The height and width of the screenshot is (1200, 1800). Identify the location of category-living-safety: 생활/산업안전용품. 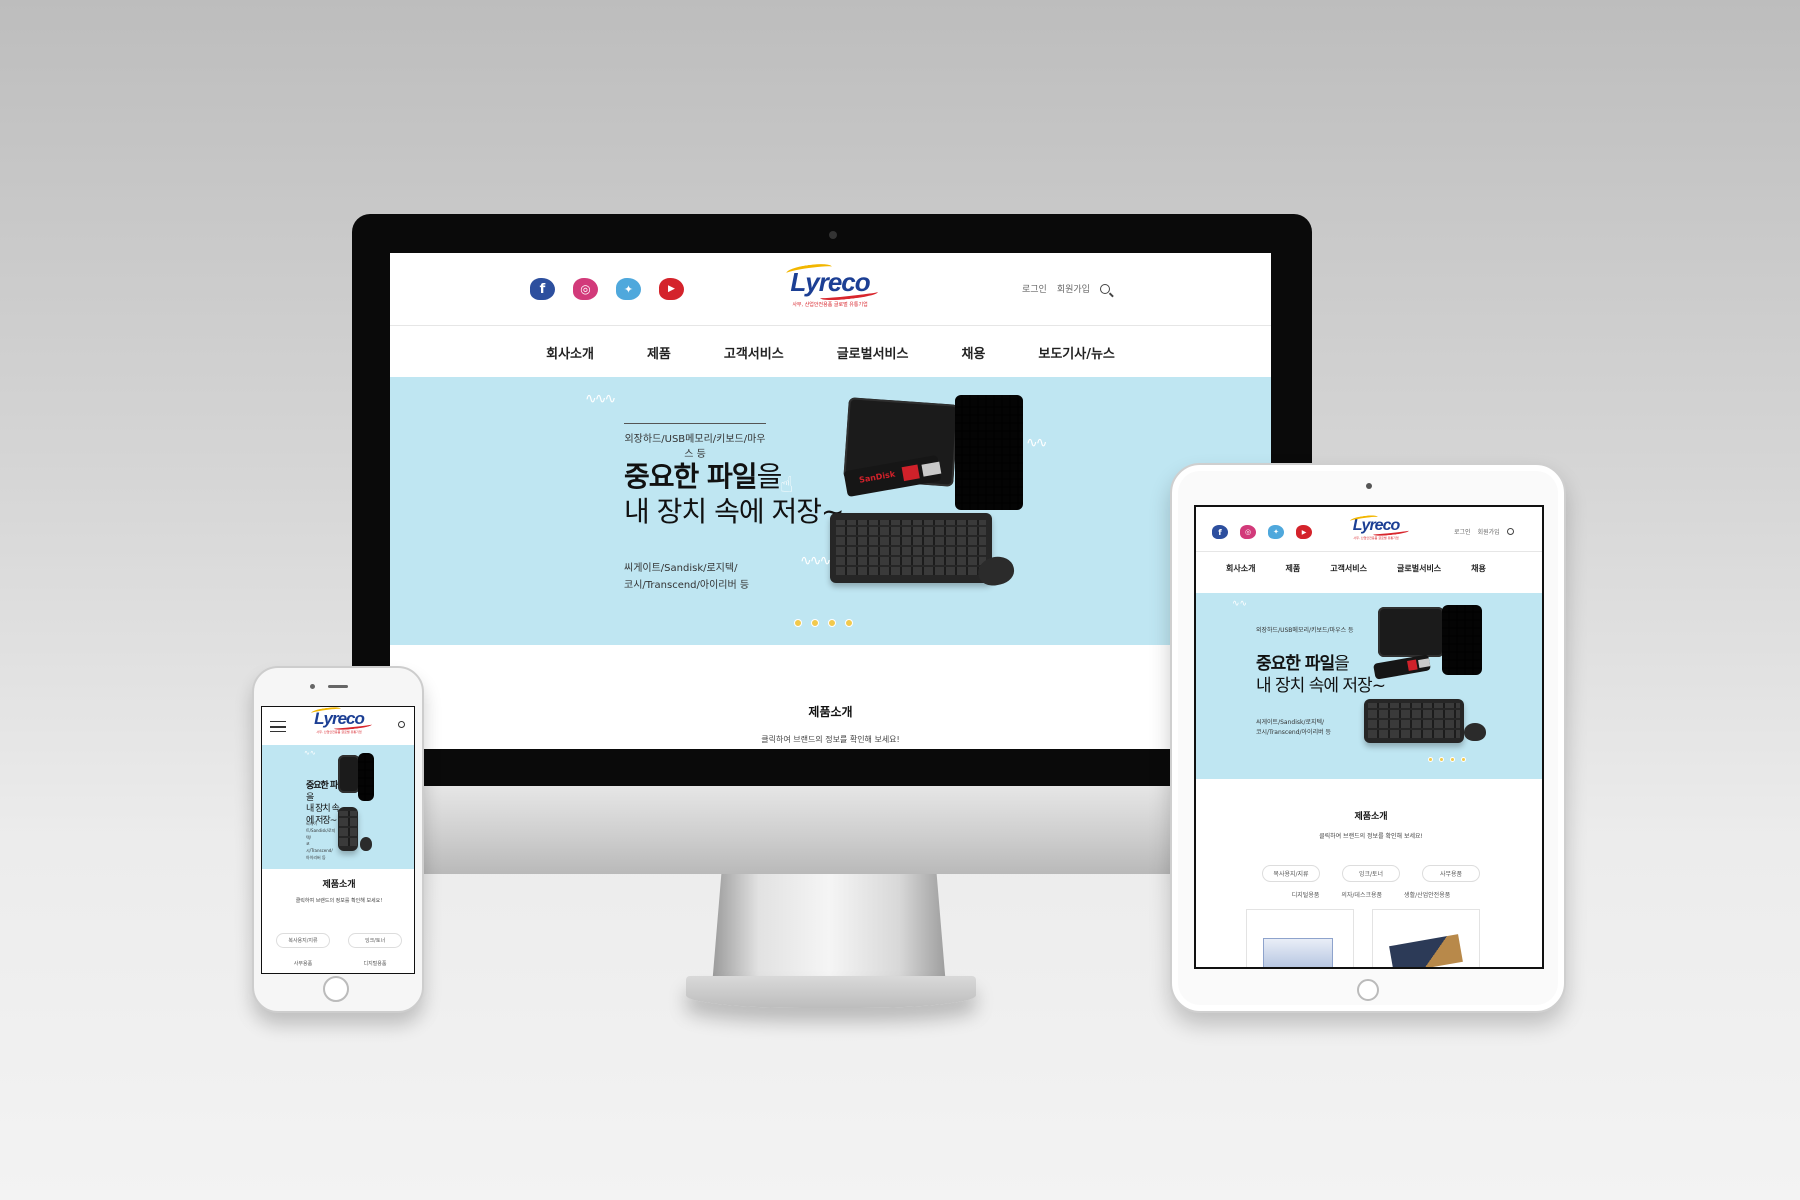
(1427, 894).